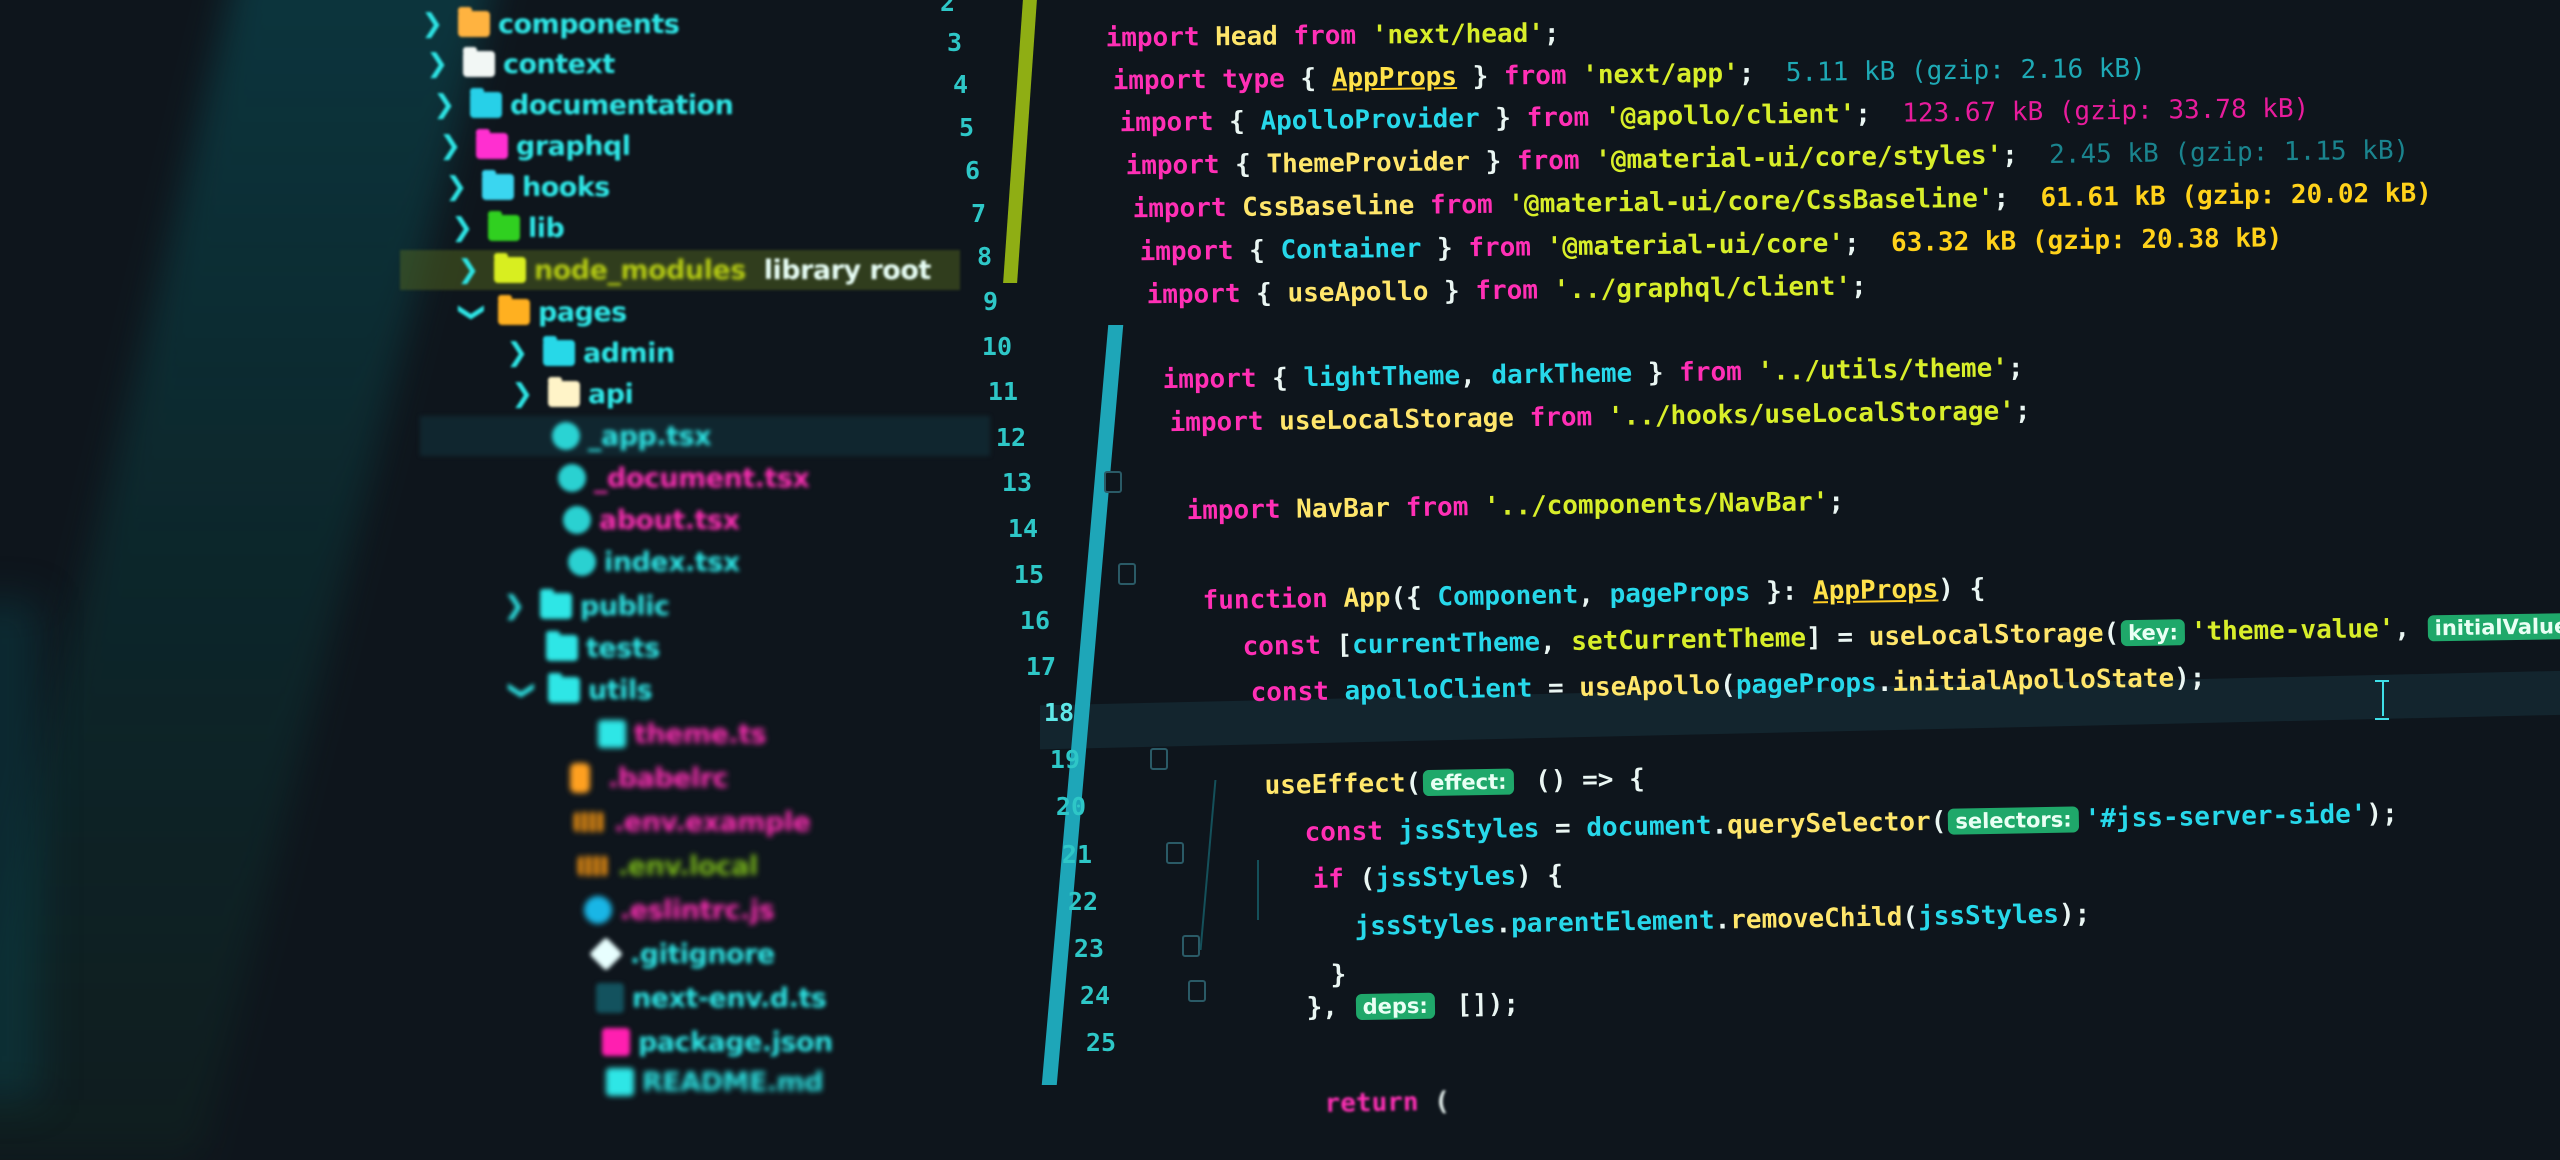 The image size is (2560, 1160). What do you see at coordinates (1002, 391) in the screenshot?
I see `line-number: 11` at bounding box center [1002, 391].